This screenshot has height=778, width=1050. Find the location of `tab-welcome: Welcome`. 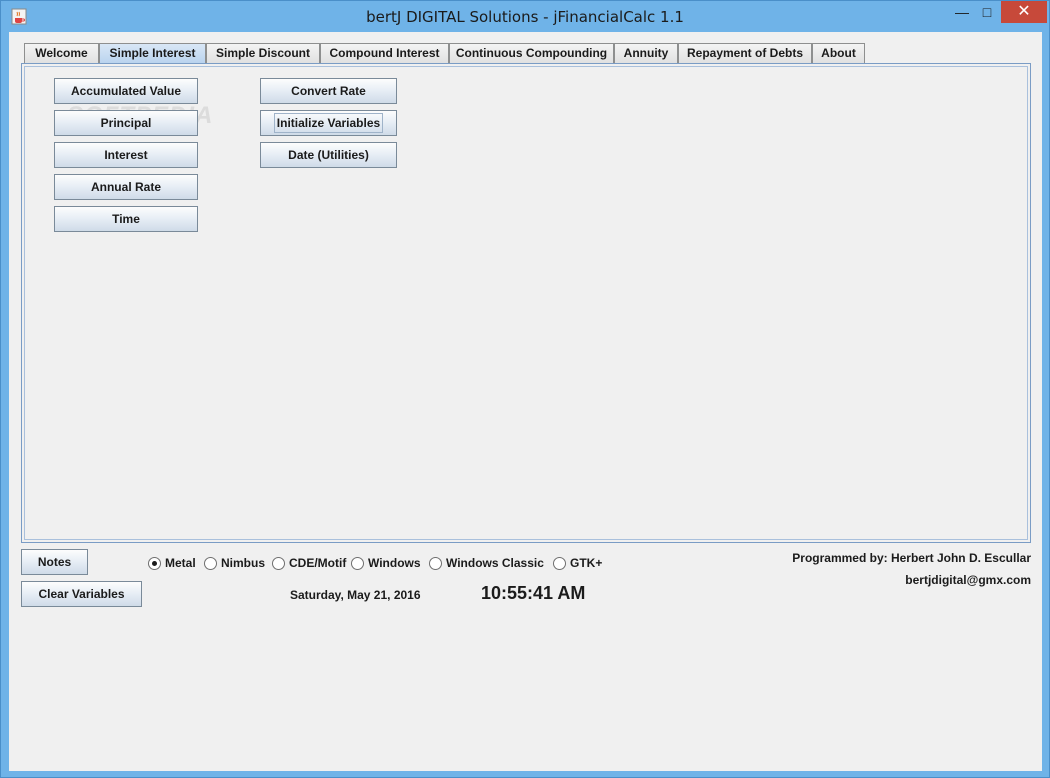

tab-welcome: Welcome is located at coordinates (61, 53).